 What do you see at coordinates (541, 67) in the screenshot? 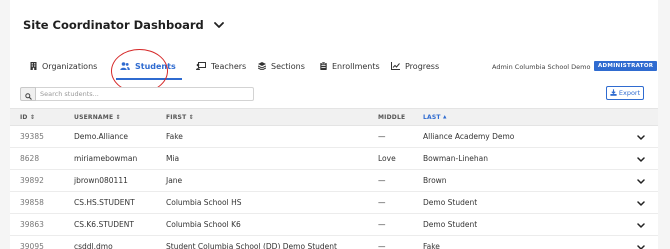
I see `user-name: Admin Columbia School Demo` at bounding box center [541, 67].